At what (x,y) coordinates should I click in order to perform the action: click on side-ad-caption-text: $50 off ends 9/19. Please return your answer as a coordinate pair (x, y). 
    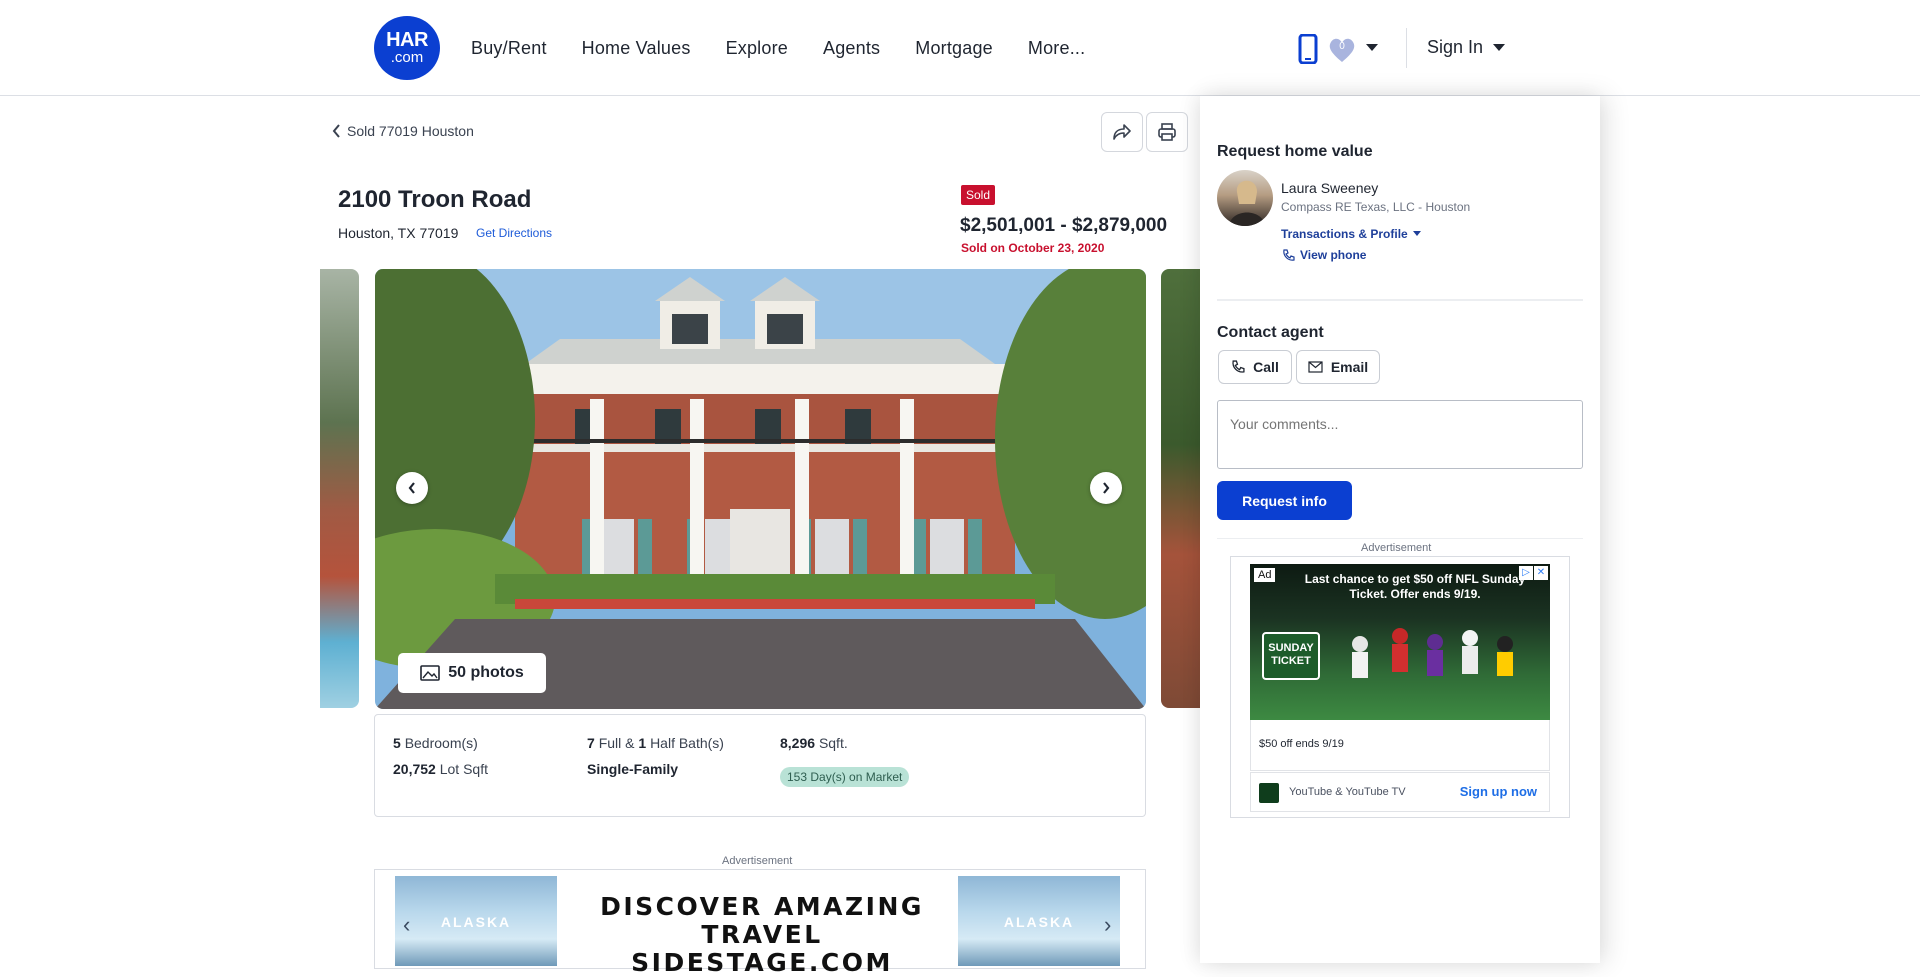
    Looking at the image, I should click on (1301, 744).